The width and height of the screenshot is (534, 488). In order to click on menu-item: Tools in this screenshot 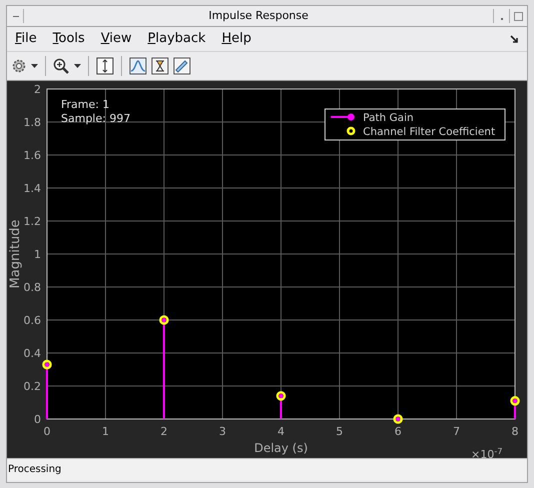, I will do `click(68, 39)`.